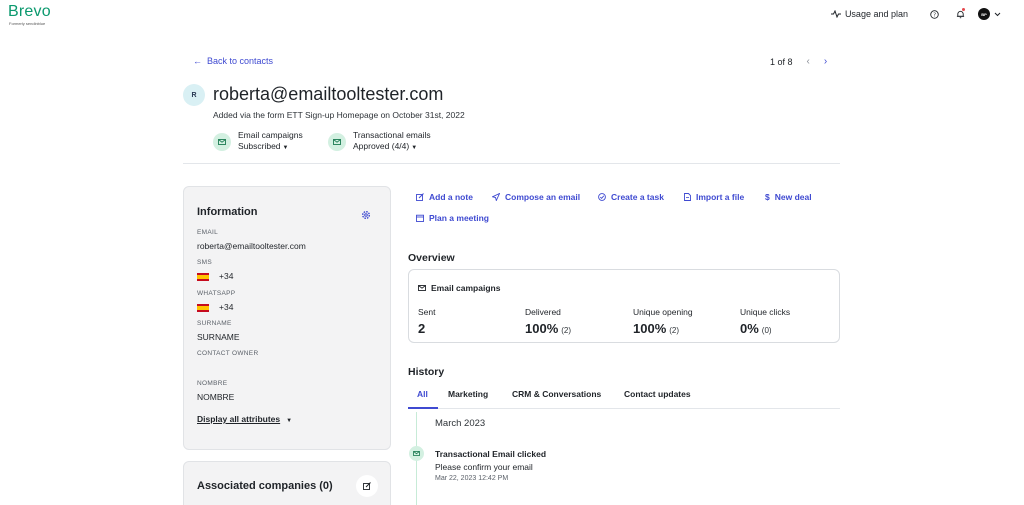  Describe the element at coordinates (240, 61) in the screenshot. I see `back-label: Back to contacts` at that location.